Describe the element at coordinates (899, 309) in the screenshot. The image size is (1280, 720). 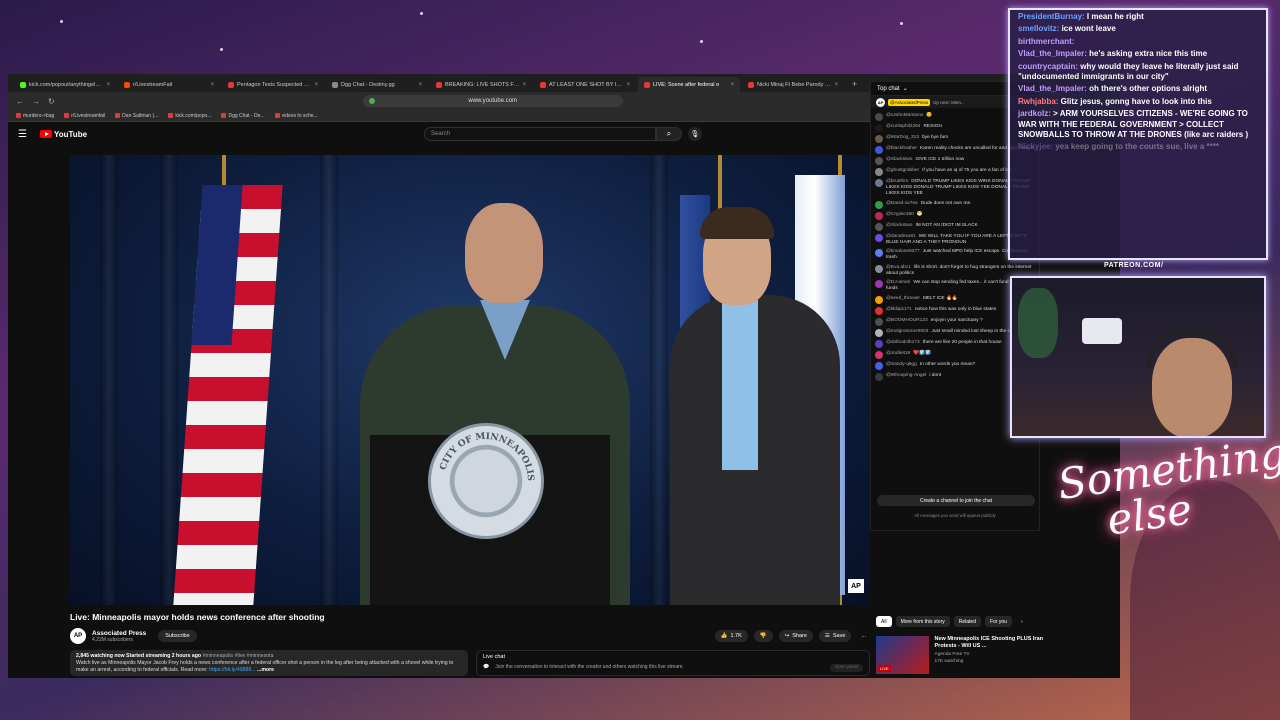
I see `chat-username: @lildiqi1171` at that location.